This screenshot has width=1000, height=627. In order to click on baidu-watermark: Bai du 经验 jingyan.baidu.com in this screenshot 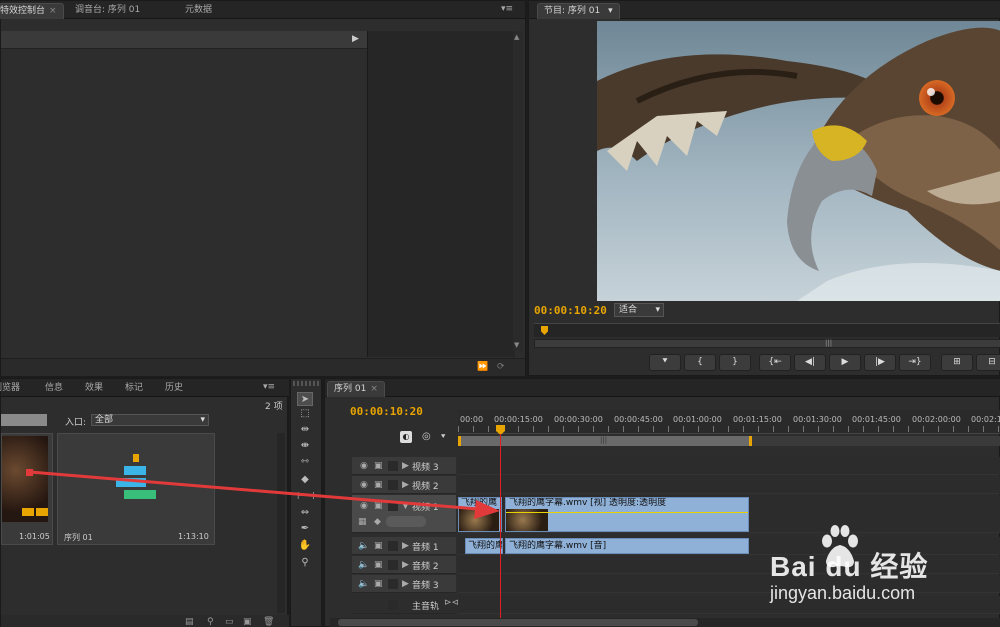, I will do `click(885, 570)`.